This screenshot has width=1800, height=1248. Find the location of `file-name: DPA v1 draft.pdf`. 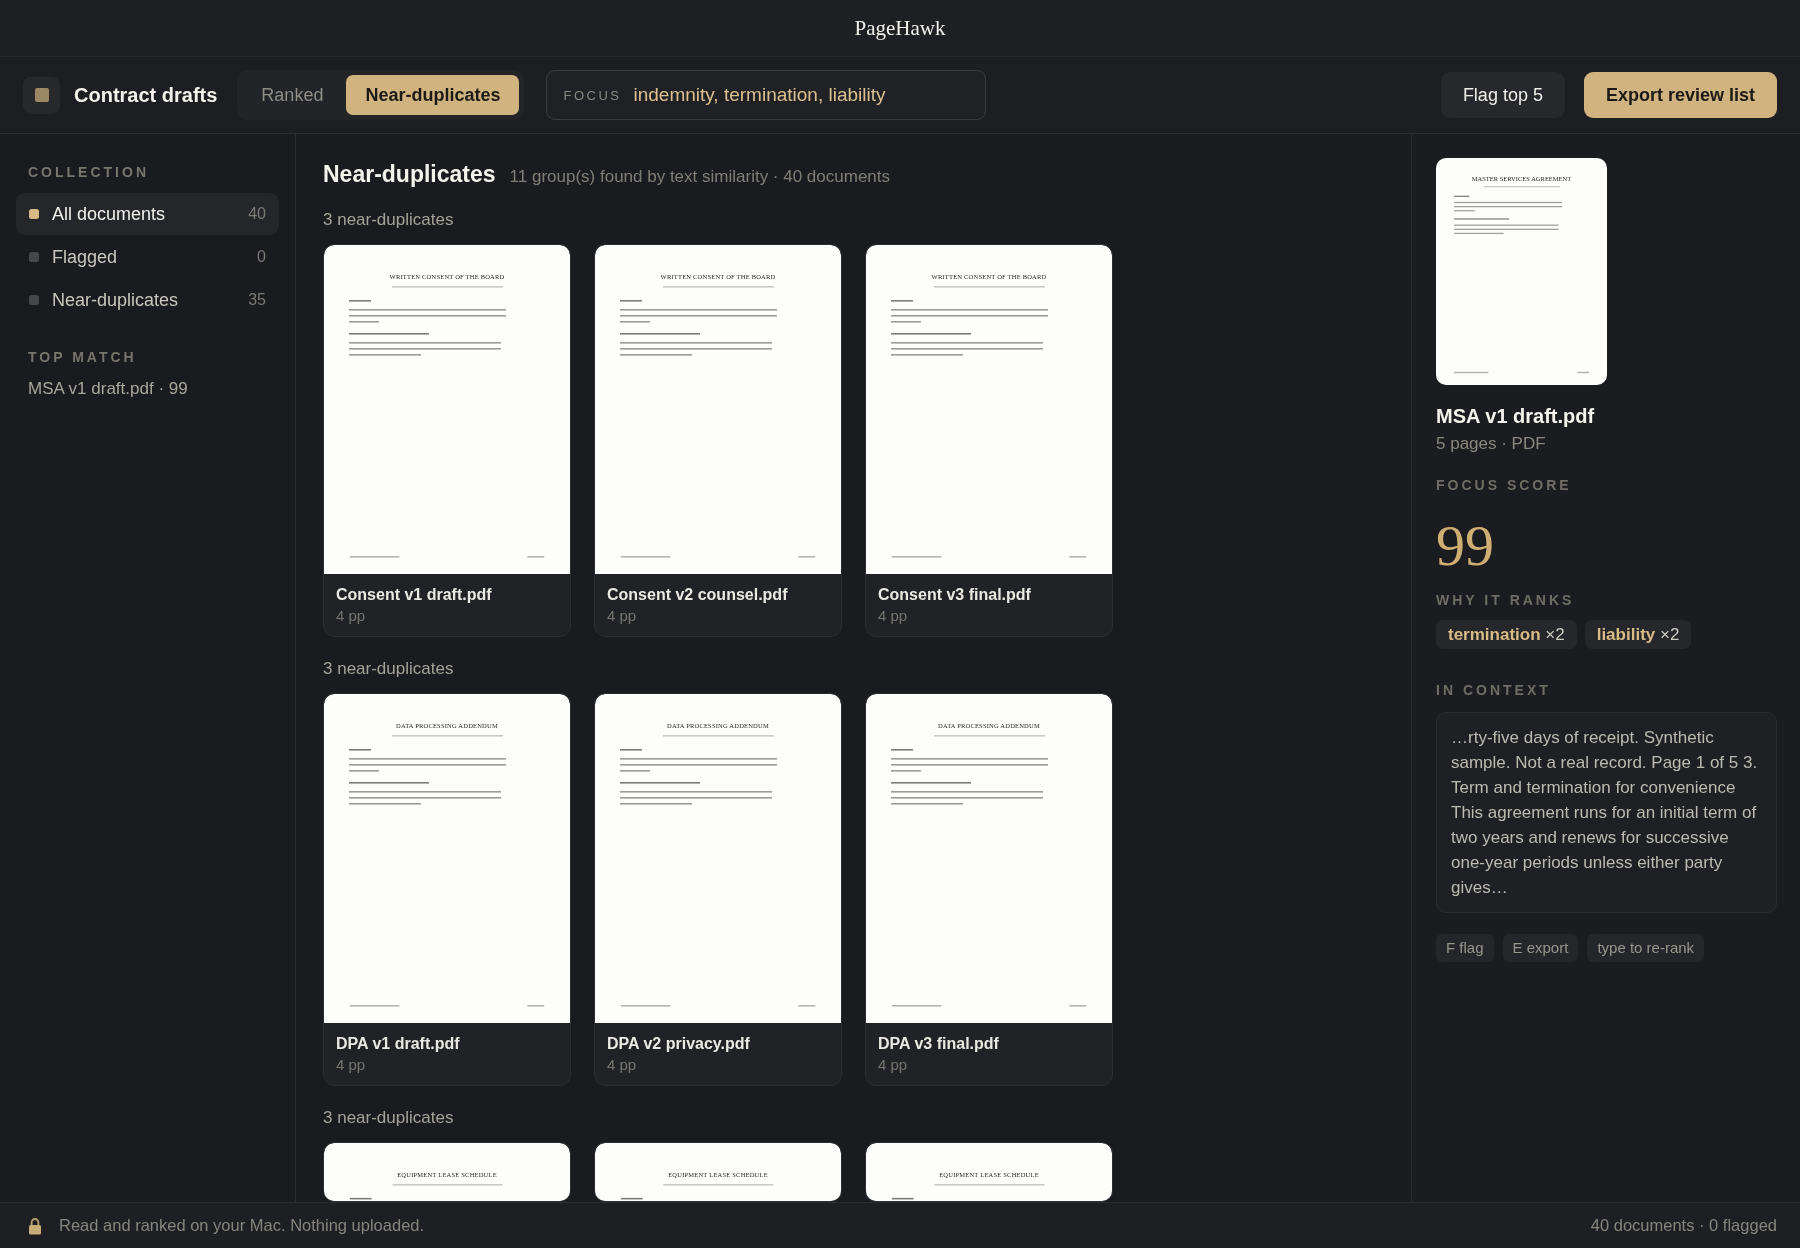

file-name: DPA v1 draft.pdf is located at coordinates (398, 1044).